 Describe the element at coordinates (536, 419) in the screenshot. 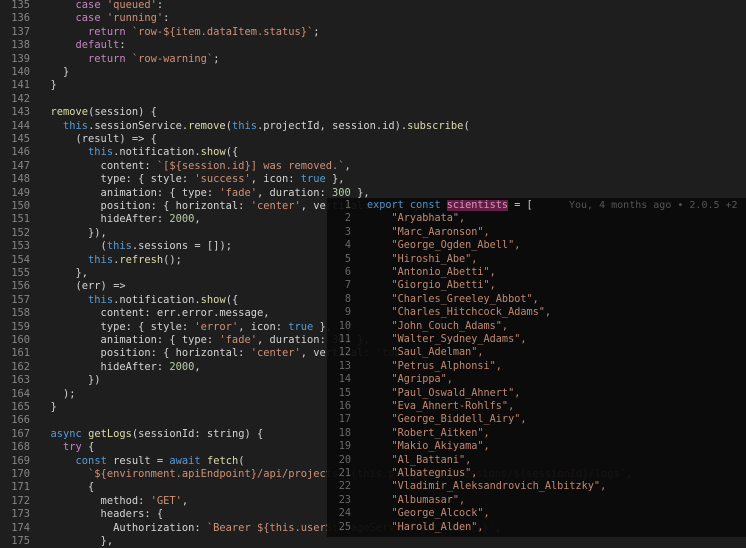

I see `overlay-code-line: 17 "George_Biddell_Airy",` at that location.